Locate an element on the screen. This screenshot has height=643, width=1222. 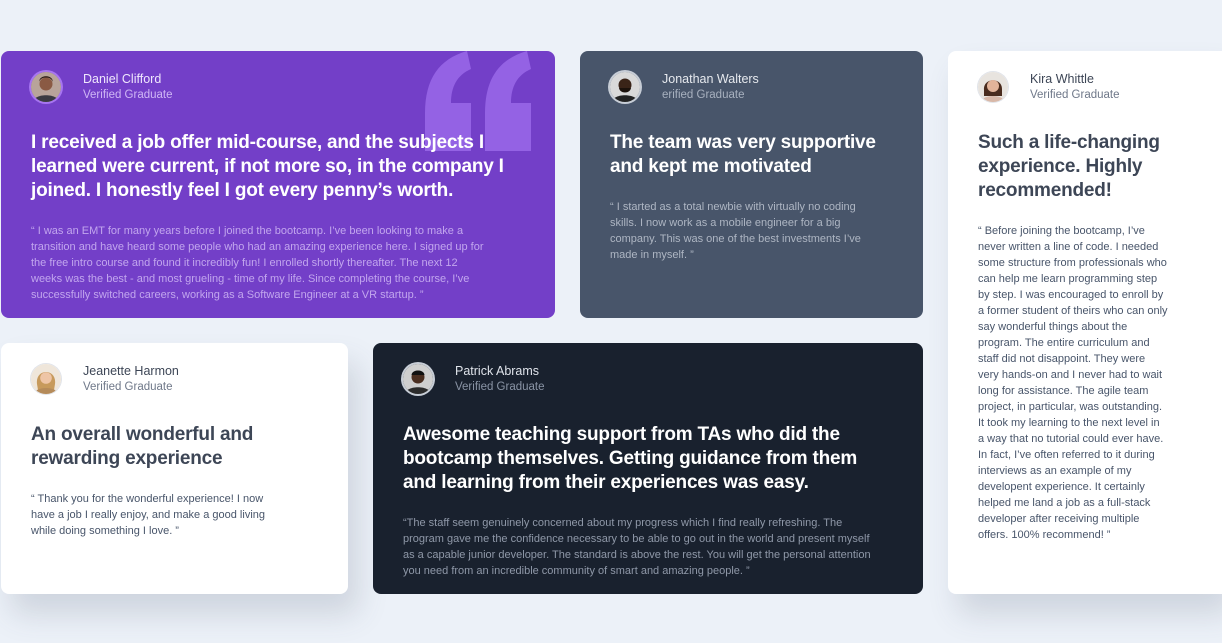
author-name: Jeanette Harmon is located at coordinates (131, 371).